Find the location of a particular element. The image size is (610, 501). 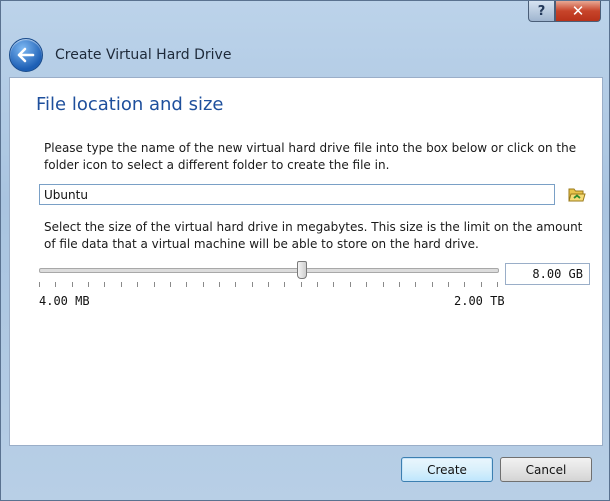

wizard-header: Create Virtual Hard Drive is located at coordinates (305, 55).